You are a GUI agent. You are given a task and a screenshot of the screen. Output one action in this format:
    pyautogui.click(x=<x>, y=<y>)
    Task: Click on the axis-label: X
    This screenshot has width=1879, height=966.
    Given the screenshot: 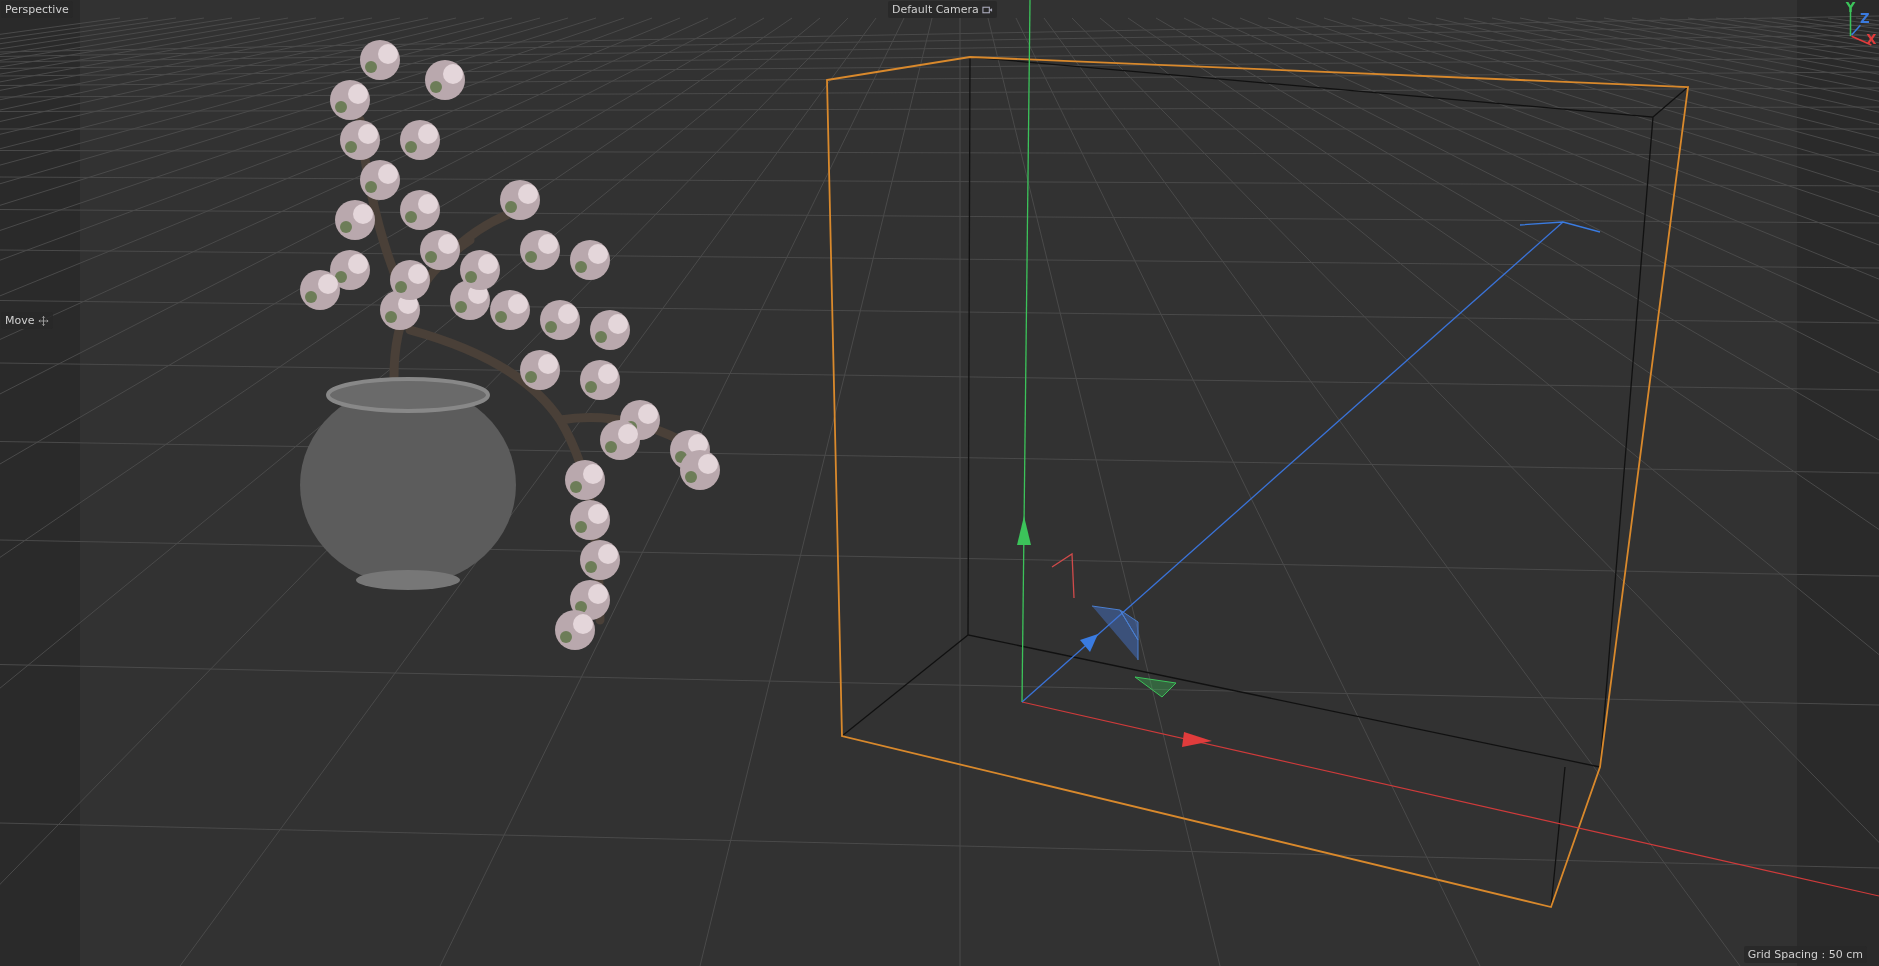 What is the action you would take?
    pyautogui.click(x=1871, y=39)
    